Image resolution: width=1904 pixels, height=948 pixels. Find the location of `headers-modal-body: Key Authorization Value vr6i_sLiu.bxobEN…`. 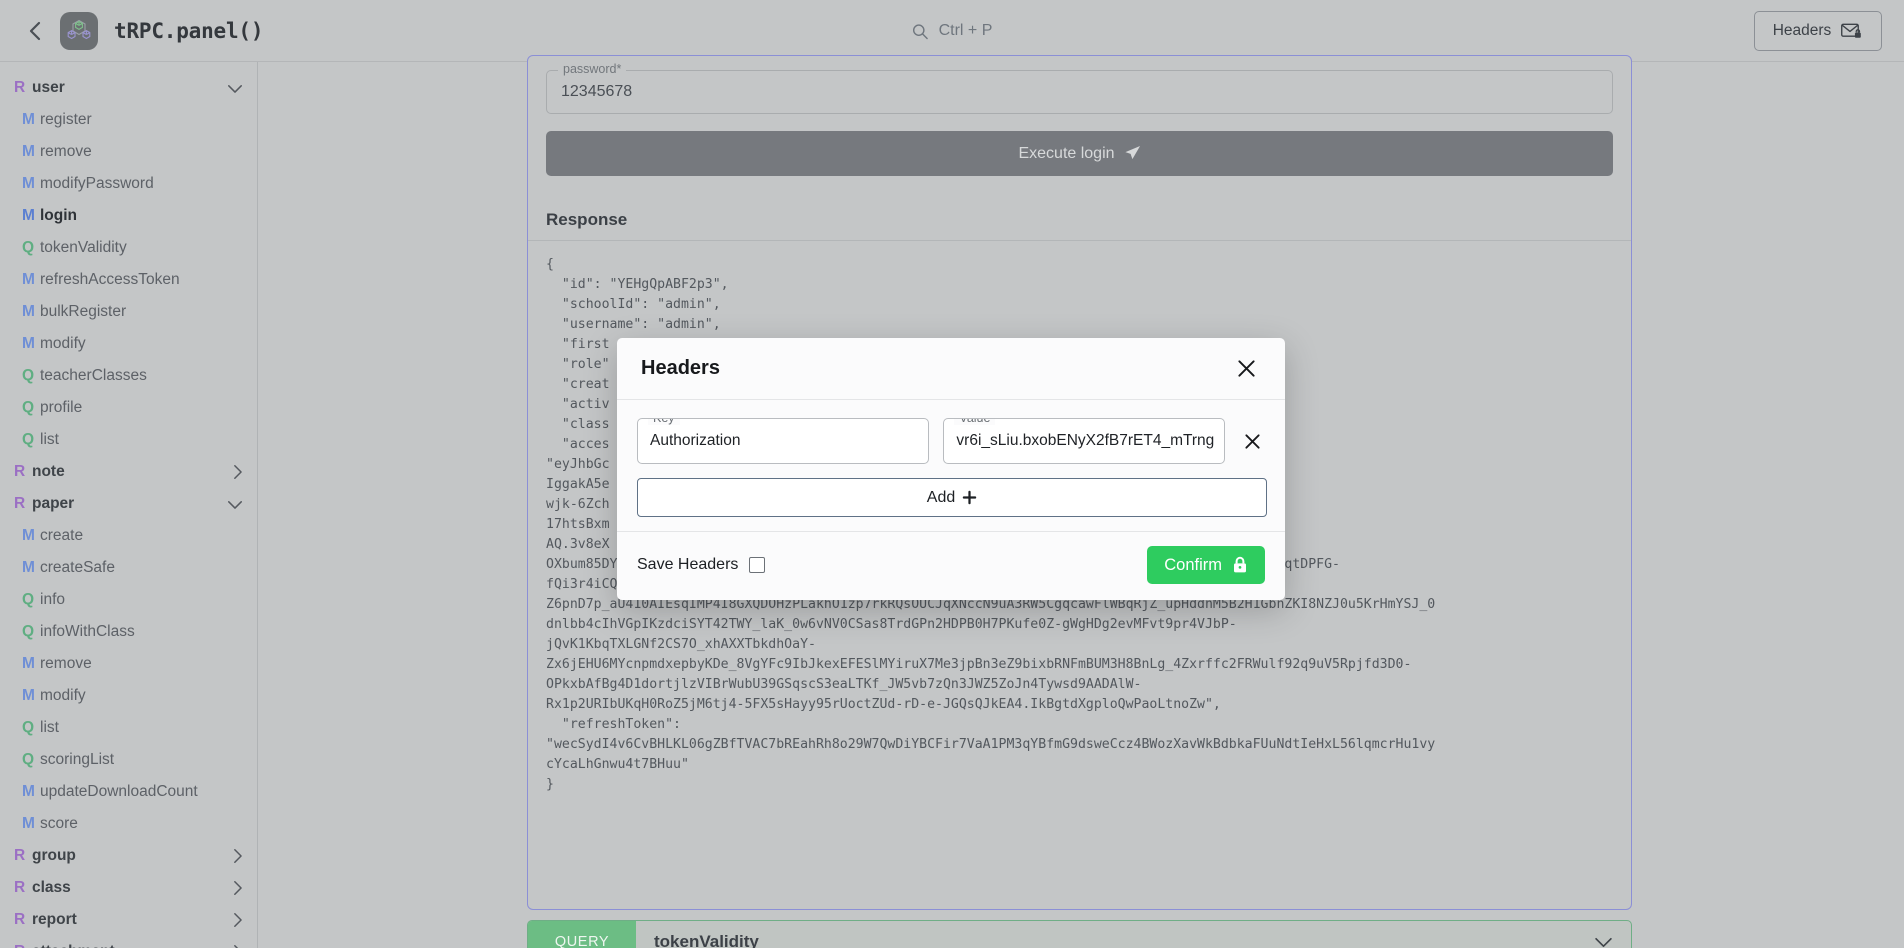

headers-modal-body: Key Authorization Value vr6i_sLiu.bxobEN… is located at coordinates (951, 465).